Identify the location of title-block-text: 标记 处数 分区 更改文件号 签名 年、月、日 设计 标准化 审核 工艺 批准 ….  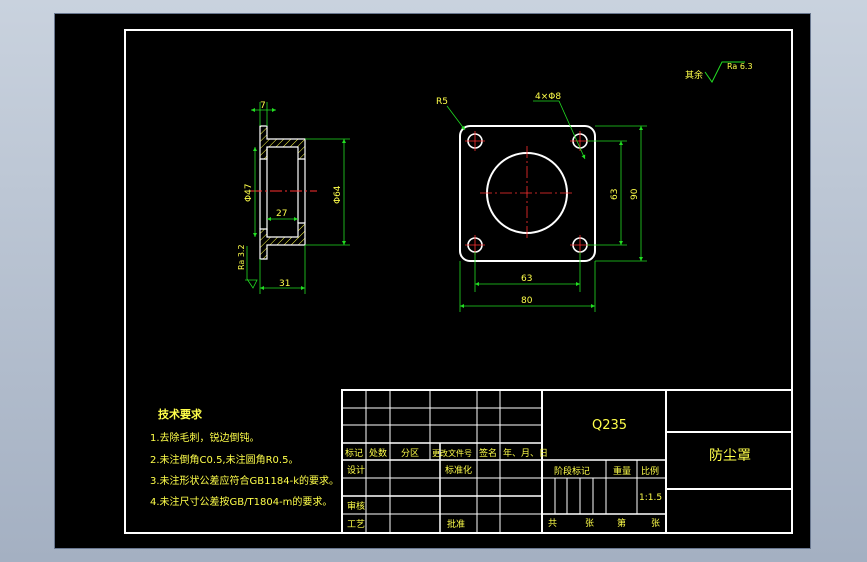
(548, 474).